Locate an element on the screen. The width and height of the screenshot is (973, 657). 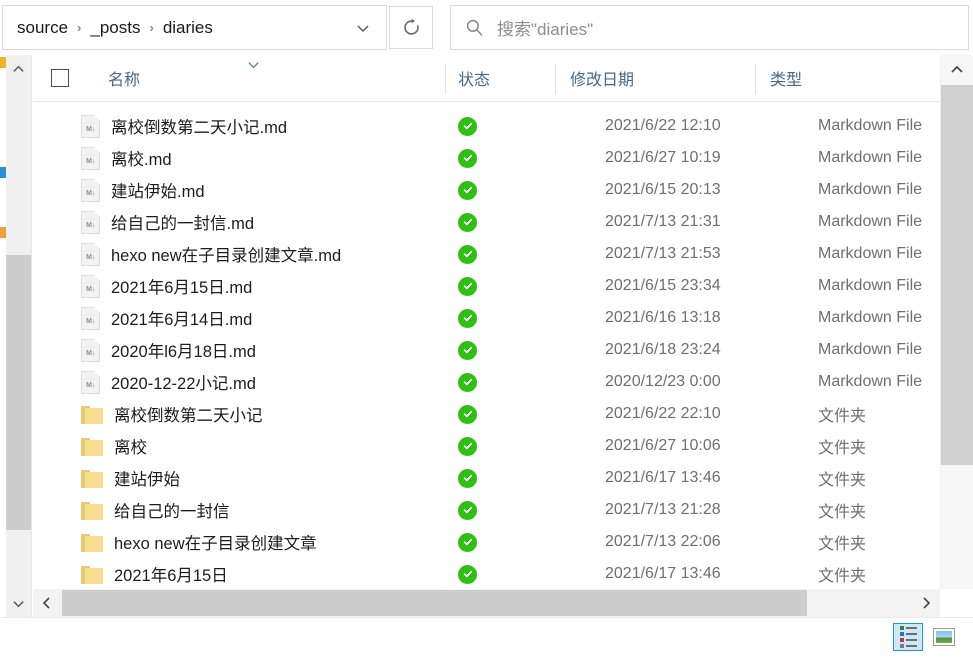
folder-icon is located at coordinates (92, 414).